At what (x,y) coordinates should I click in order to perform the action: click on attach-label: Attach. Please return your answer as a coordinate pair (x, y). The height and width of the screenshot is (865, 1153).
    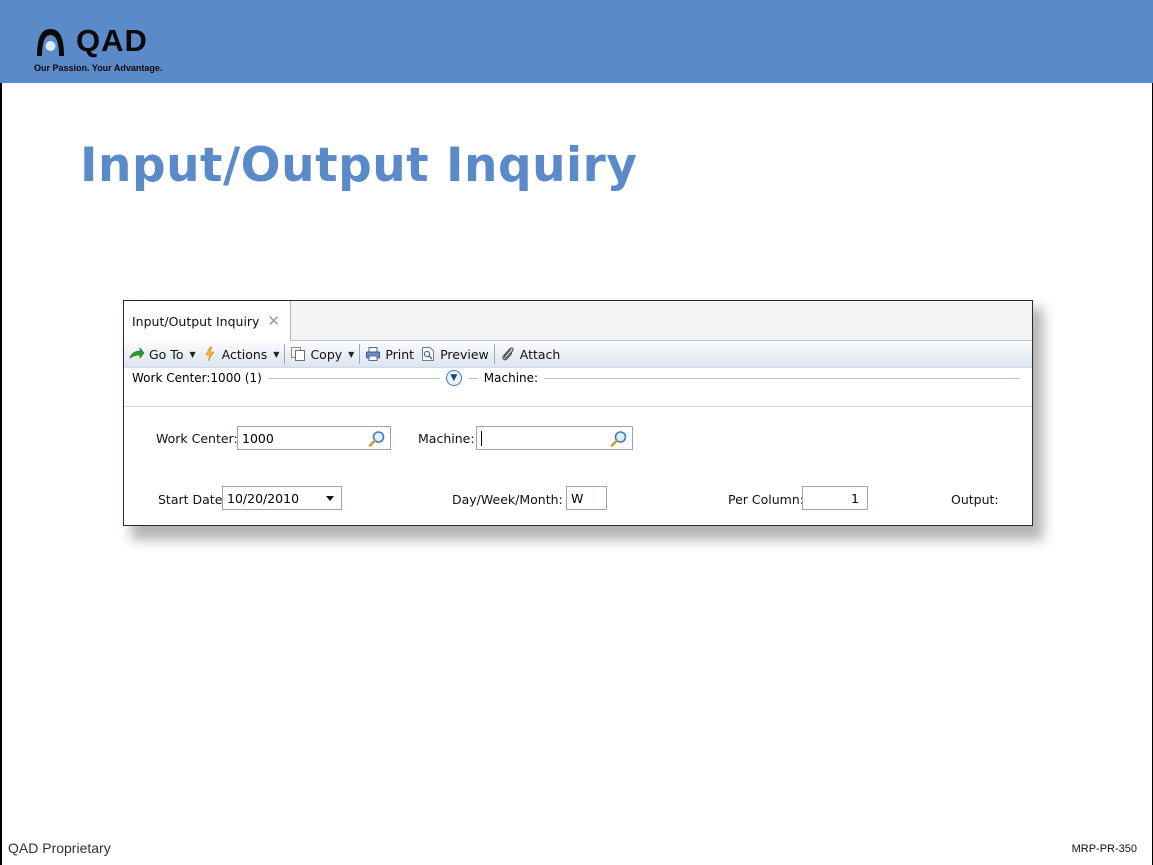
    Looking at the image, I should click on (540, 354).